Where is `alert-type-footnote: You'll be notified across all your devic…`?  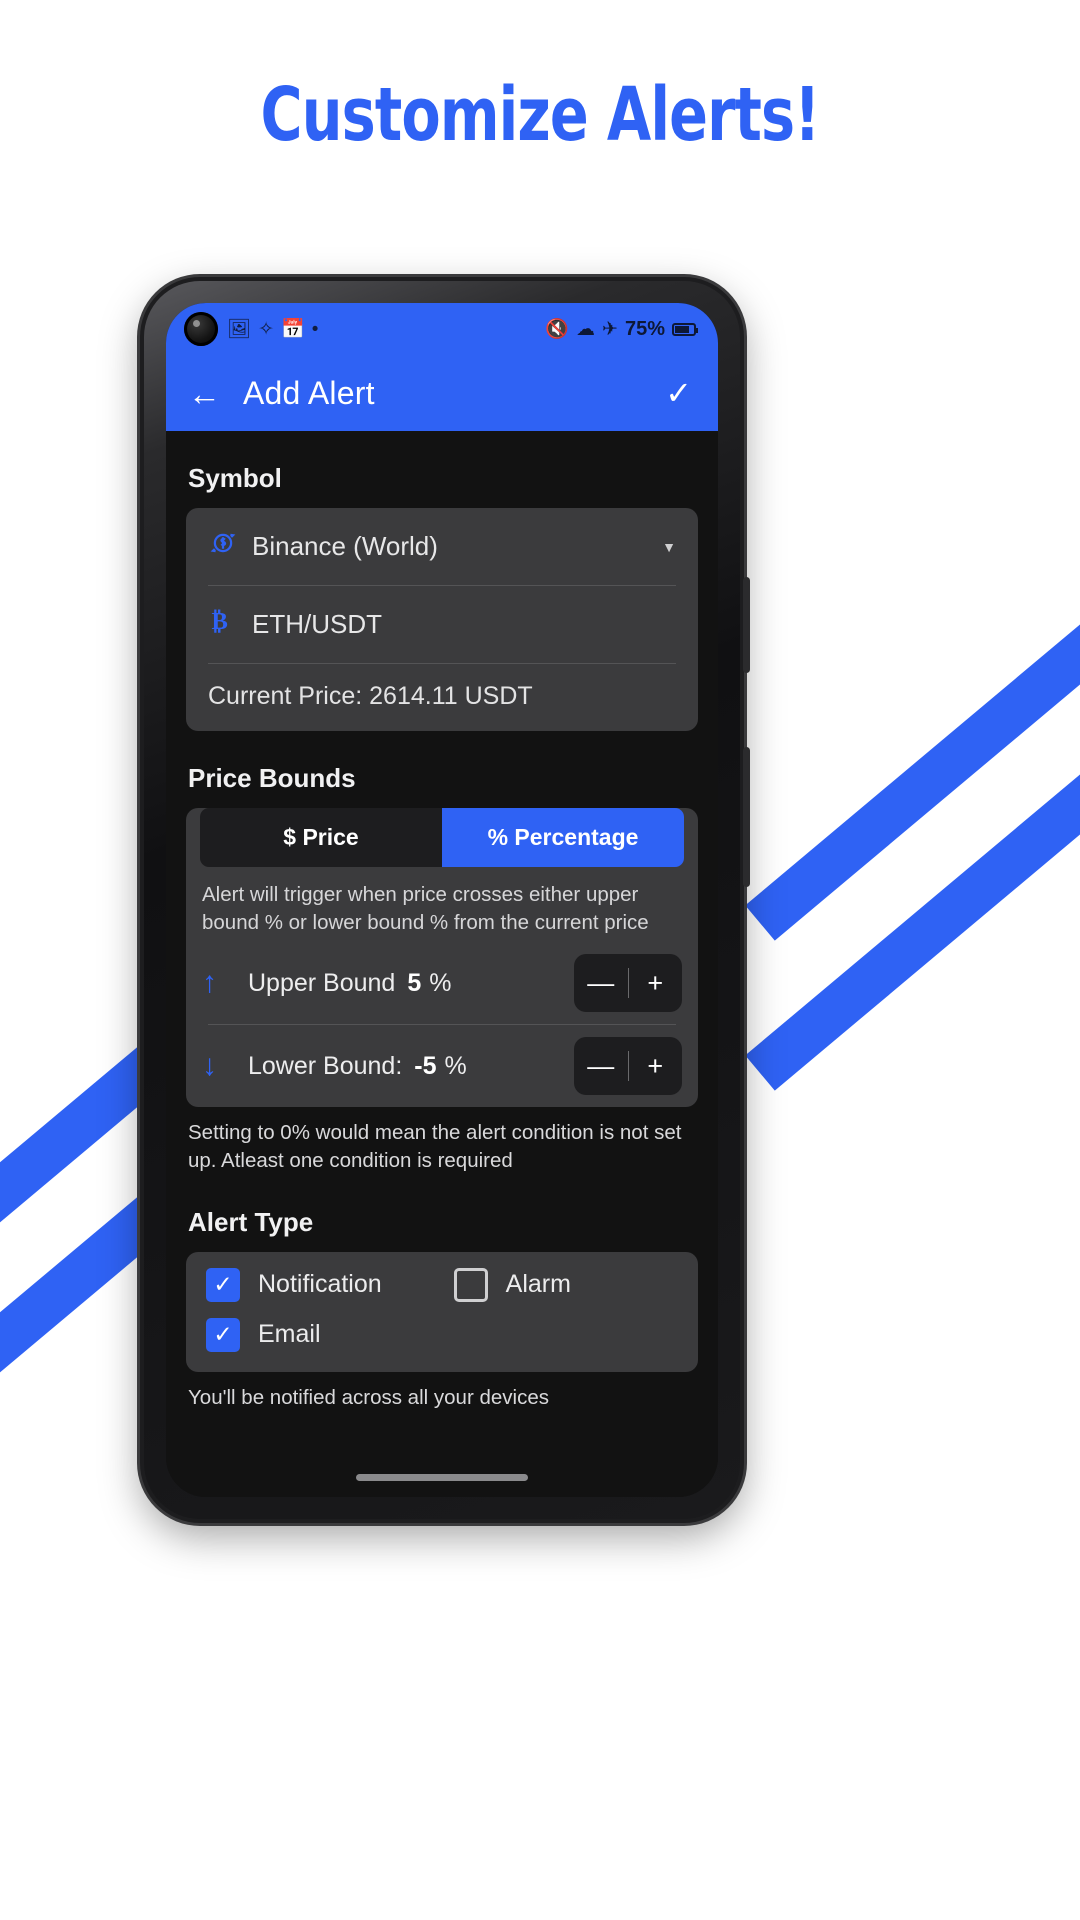 alert-type-footnote: You'll be notified across all your devic… is located at coordinates (368, 1397).